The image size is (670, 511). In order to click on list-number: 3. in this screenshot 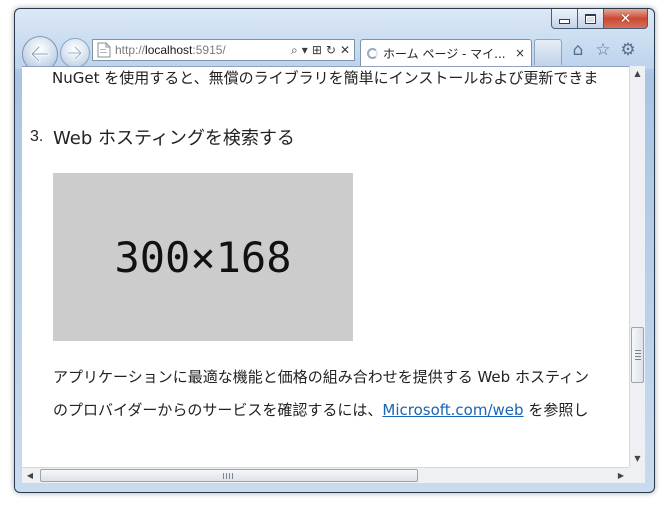, I will do `click(37, 136)`.